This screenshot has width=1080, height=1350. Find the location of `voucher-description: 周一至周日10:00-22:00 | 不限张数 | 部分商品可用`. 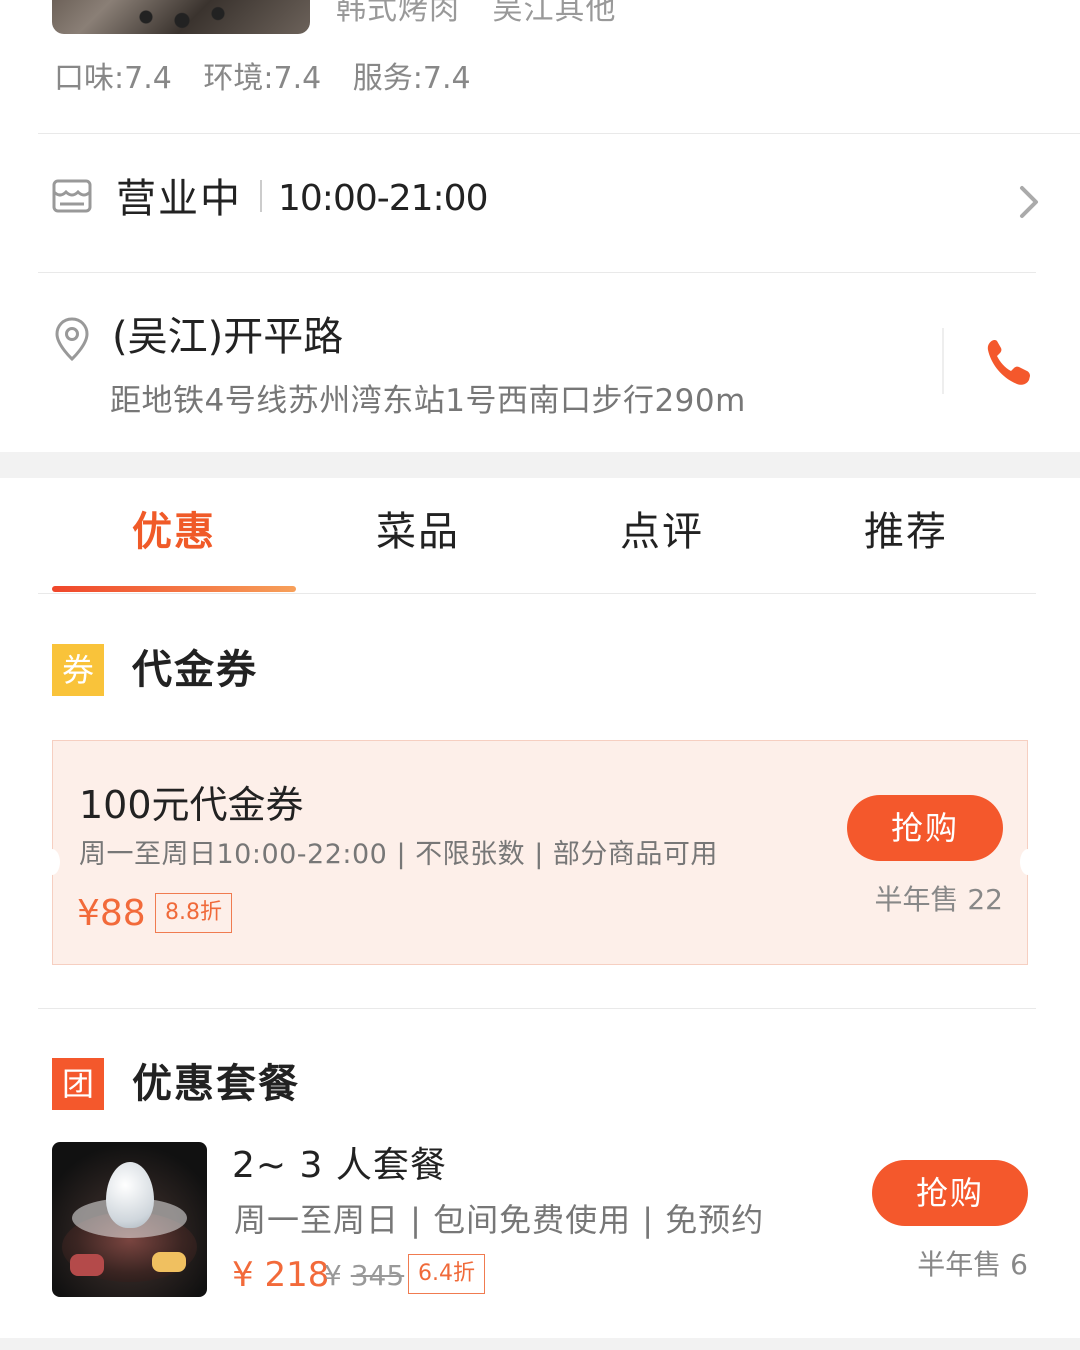

voucher-description: 周一至周日10:00-22:00 | 不限张数 | 部分商品可用 is located at coordinates (398, 854).